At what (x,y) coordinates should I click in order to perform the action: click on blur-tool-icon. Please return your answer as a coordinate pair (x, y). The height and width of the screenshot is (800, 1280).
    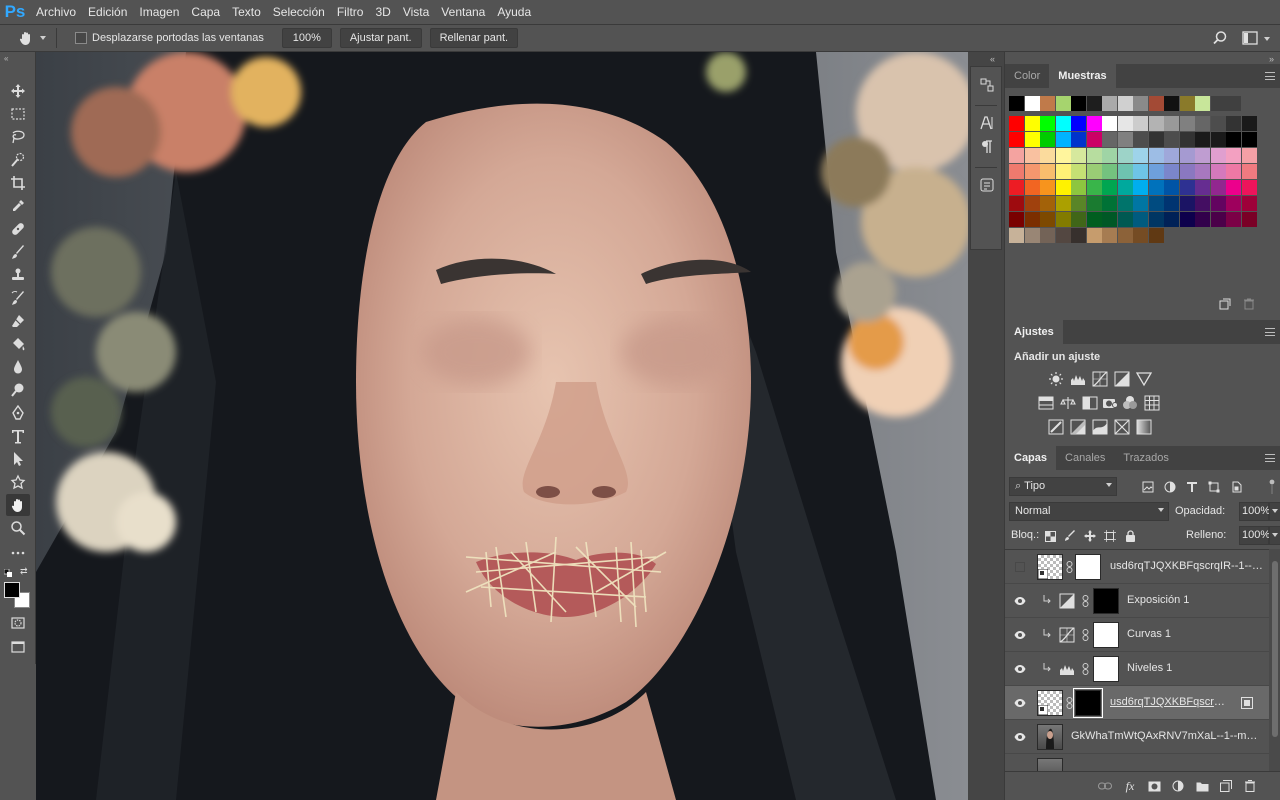
    Looking at the image, I should click on (18, 367).